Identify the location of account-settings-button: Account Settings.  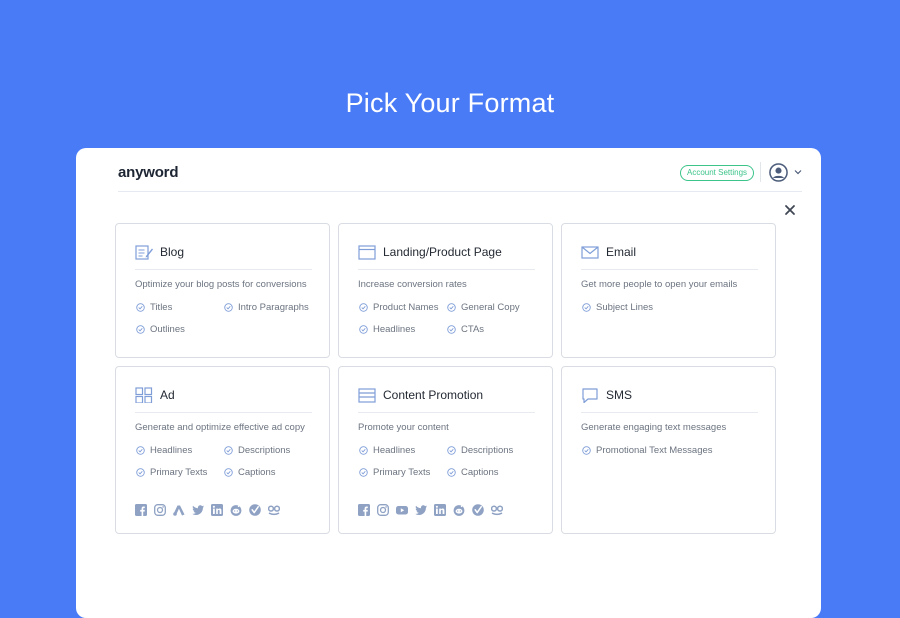
(717, 173).